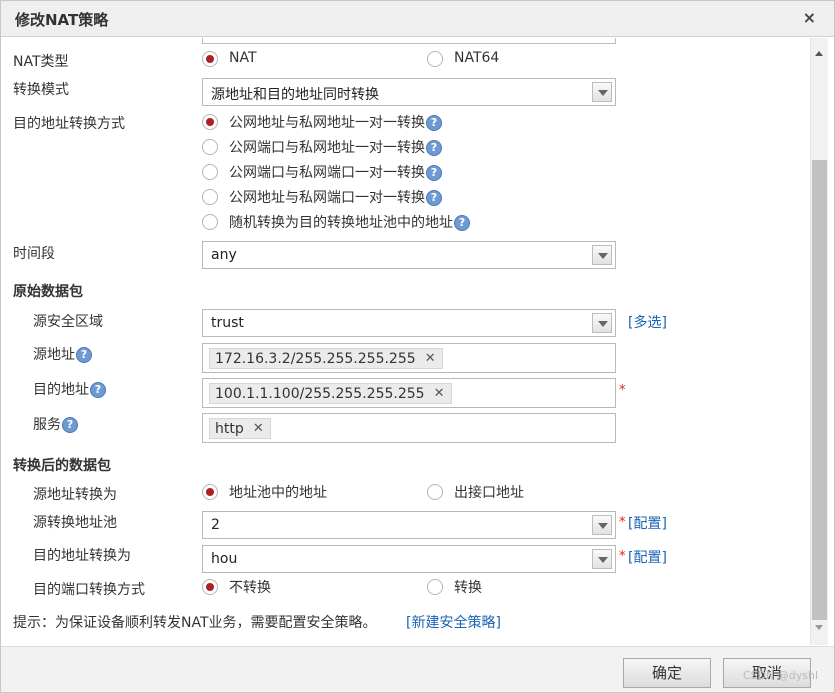 This screenshot has height=693, width=835. What do you see at coordinates (417, 669) in the screenshot?
I see `dialog-footer: 确定 取消 CSDN @dyshl` at bounding box center [417, 669].